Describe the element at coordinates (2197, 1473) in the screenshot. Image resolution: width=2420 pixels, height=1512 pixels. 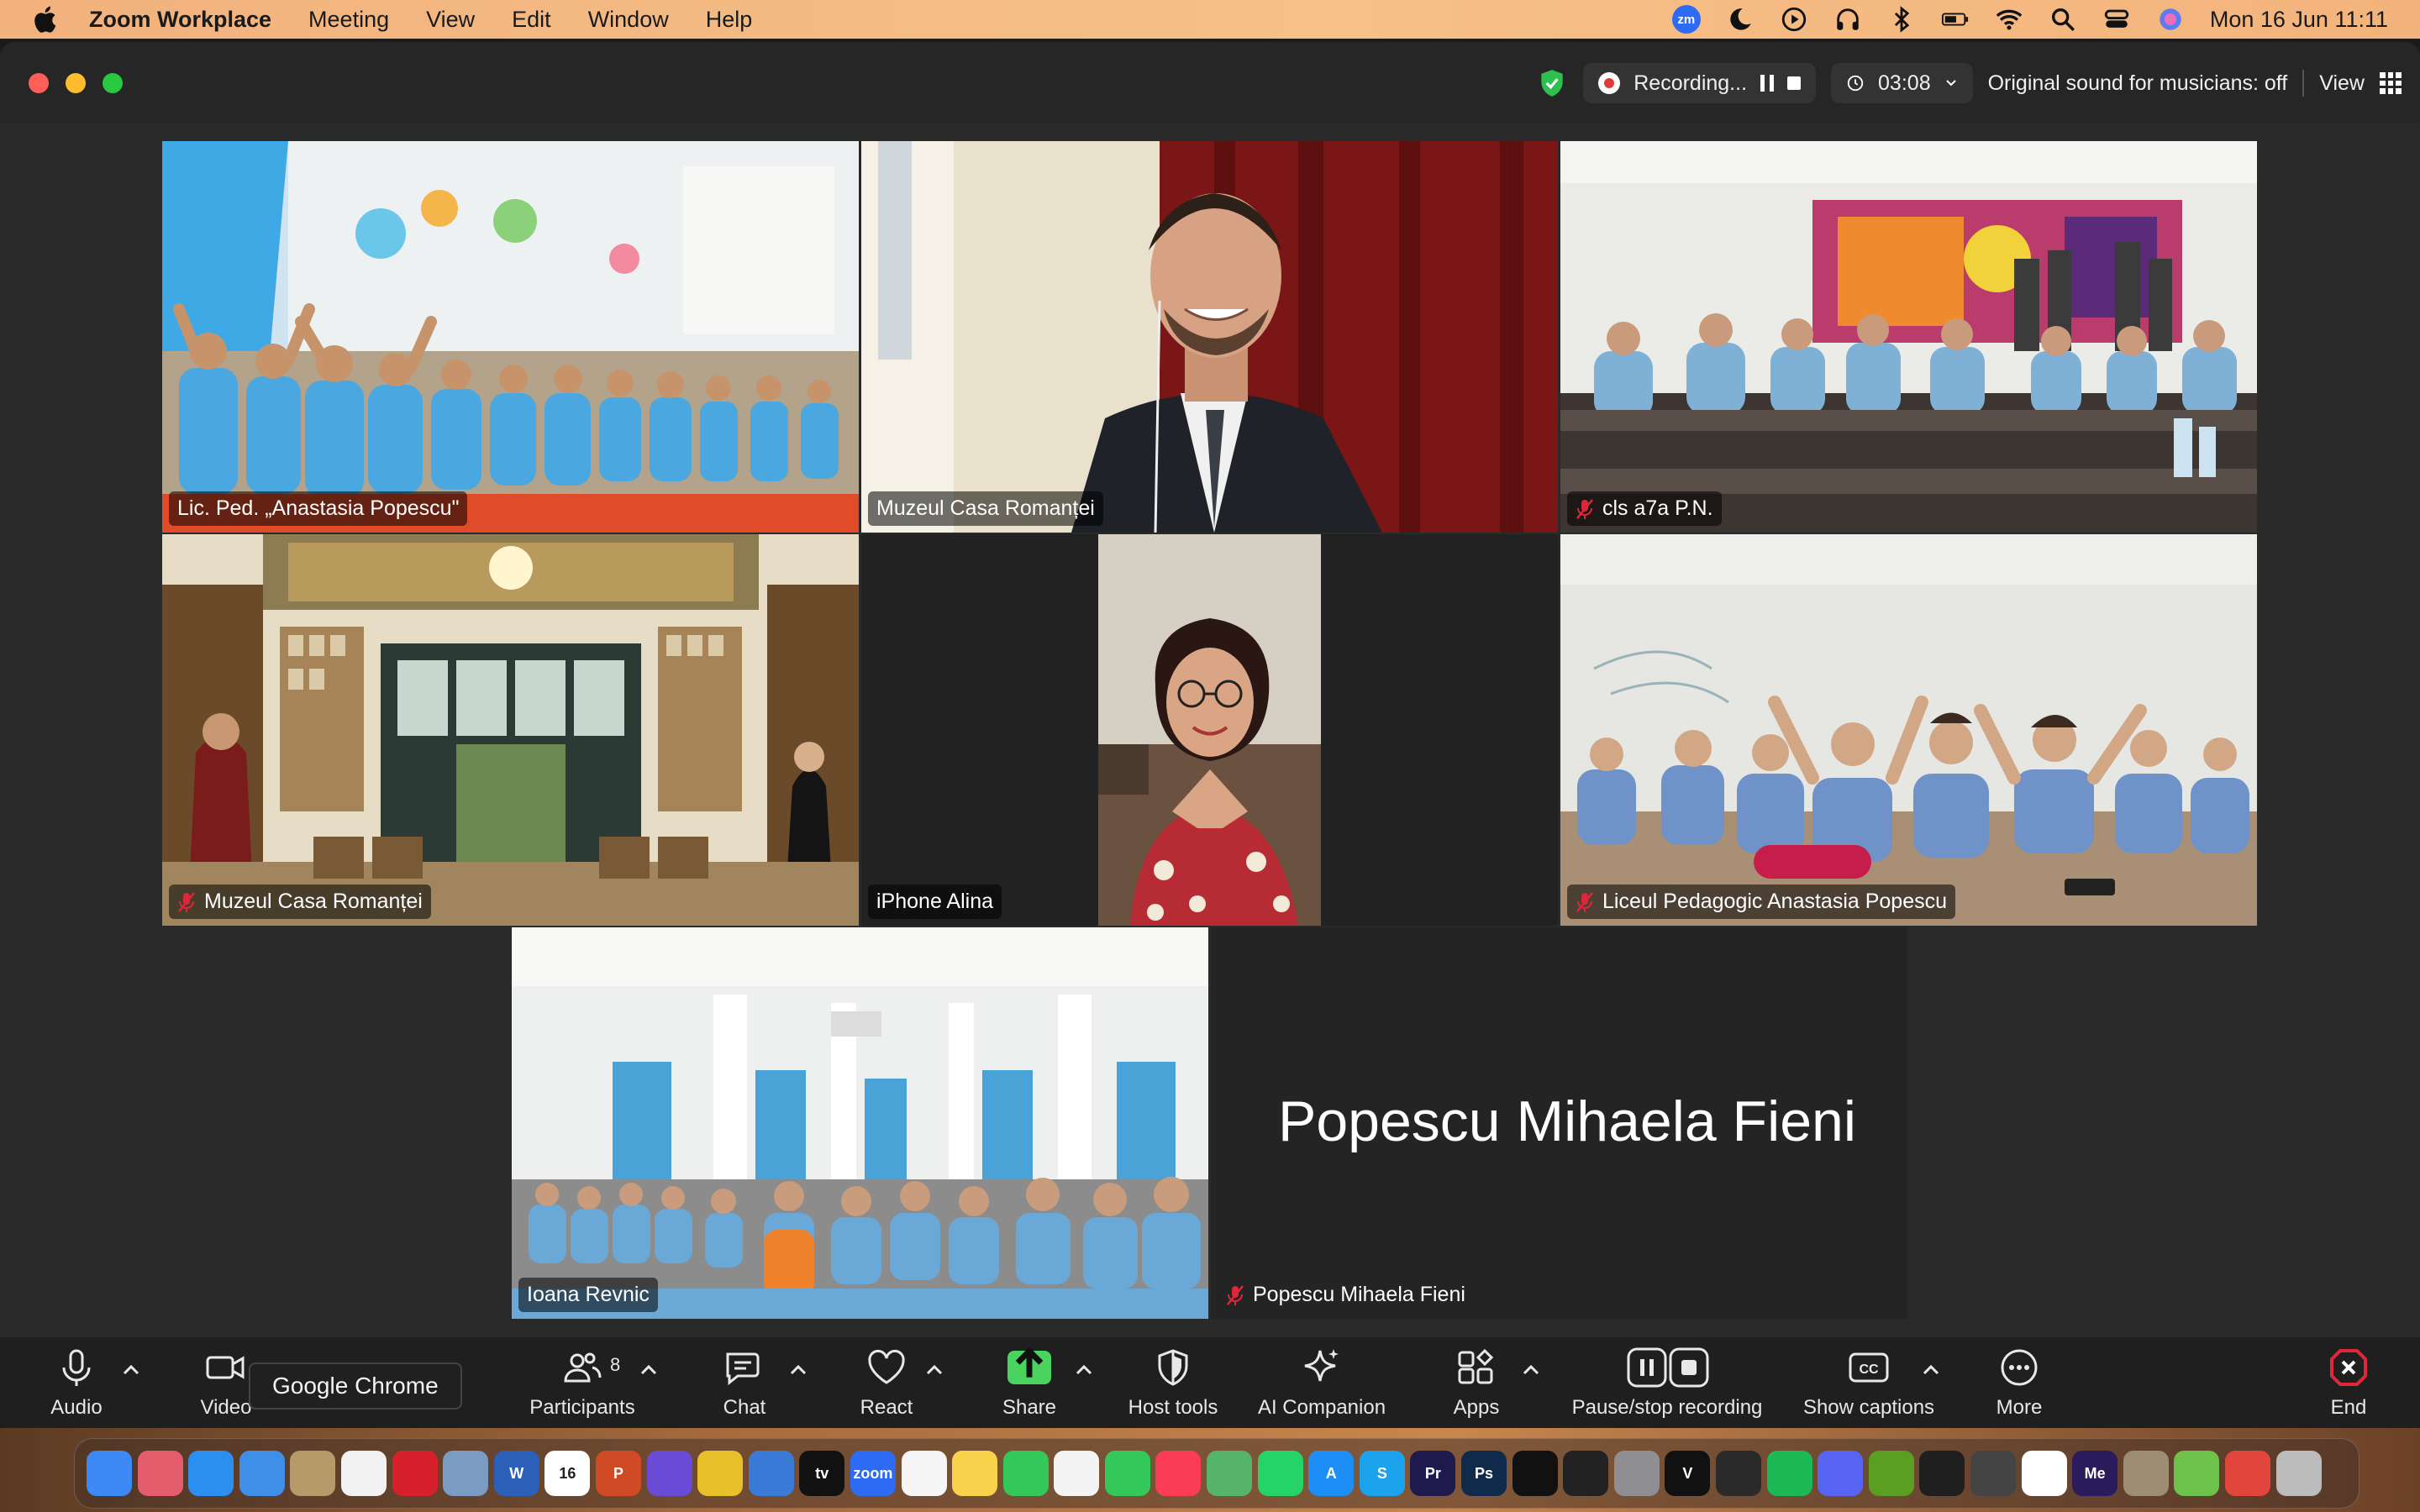
I see `cloud-app-icon` at that location.